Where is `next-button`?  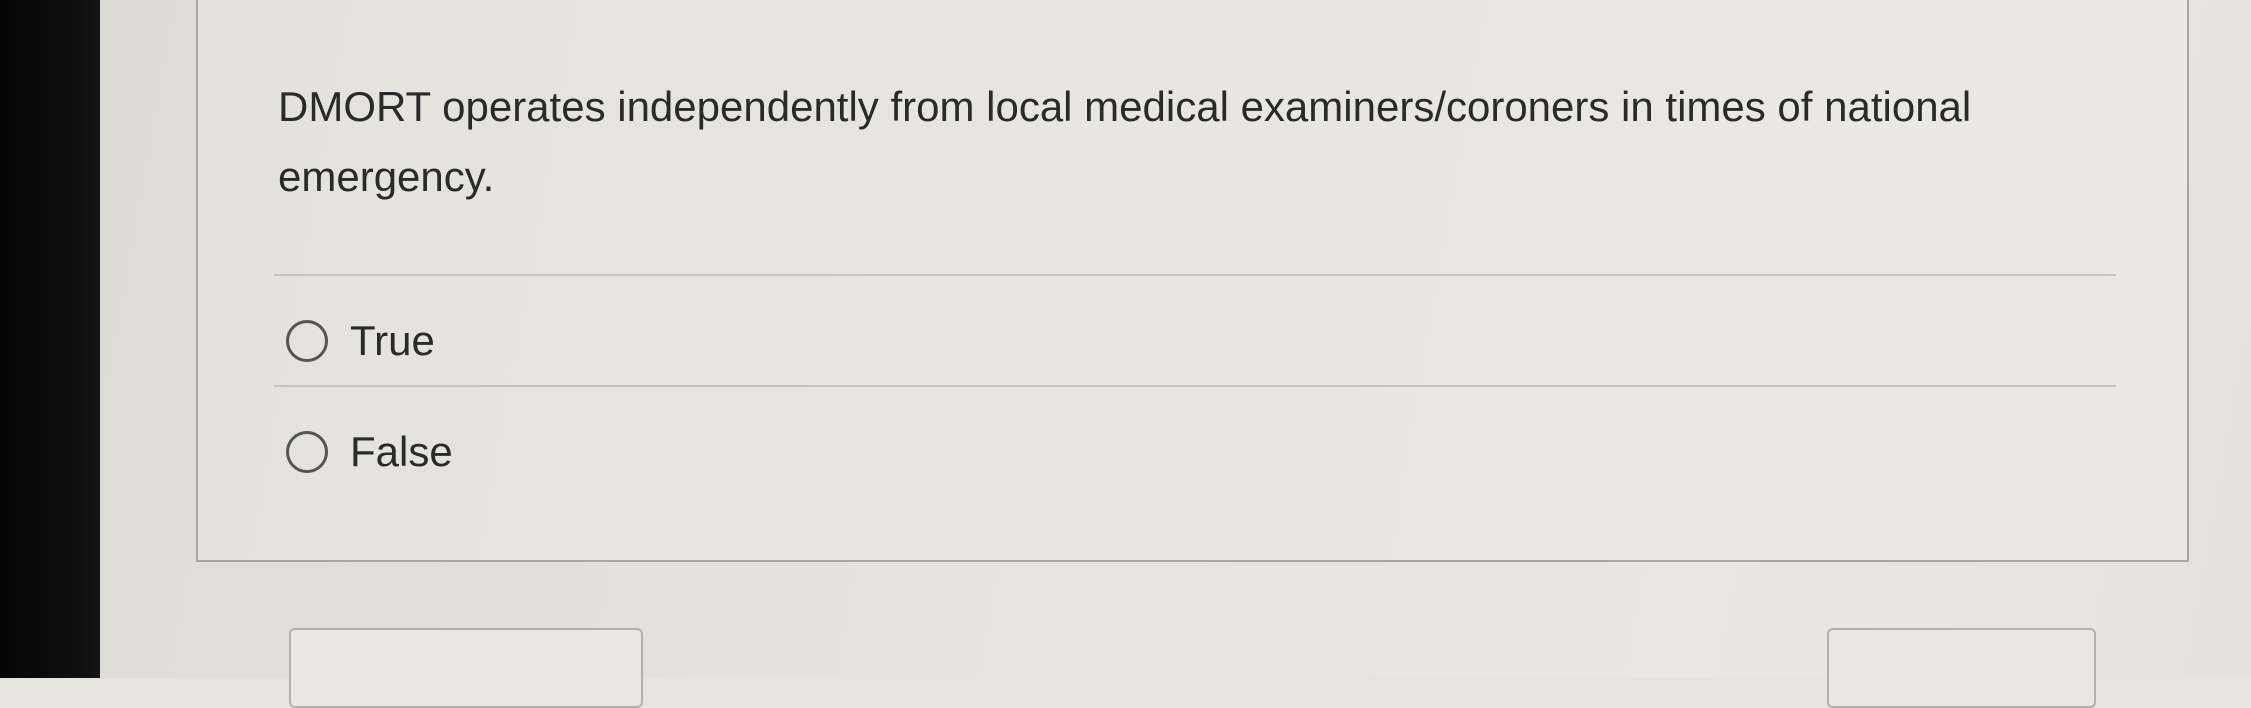 next-button is located at coordinates (1961, 668).